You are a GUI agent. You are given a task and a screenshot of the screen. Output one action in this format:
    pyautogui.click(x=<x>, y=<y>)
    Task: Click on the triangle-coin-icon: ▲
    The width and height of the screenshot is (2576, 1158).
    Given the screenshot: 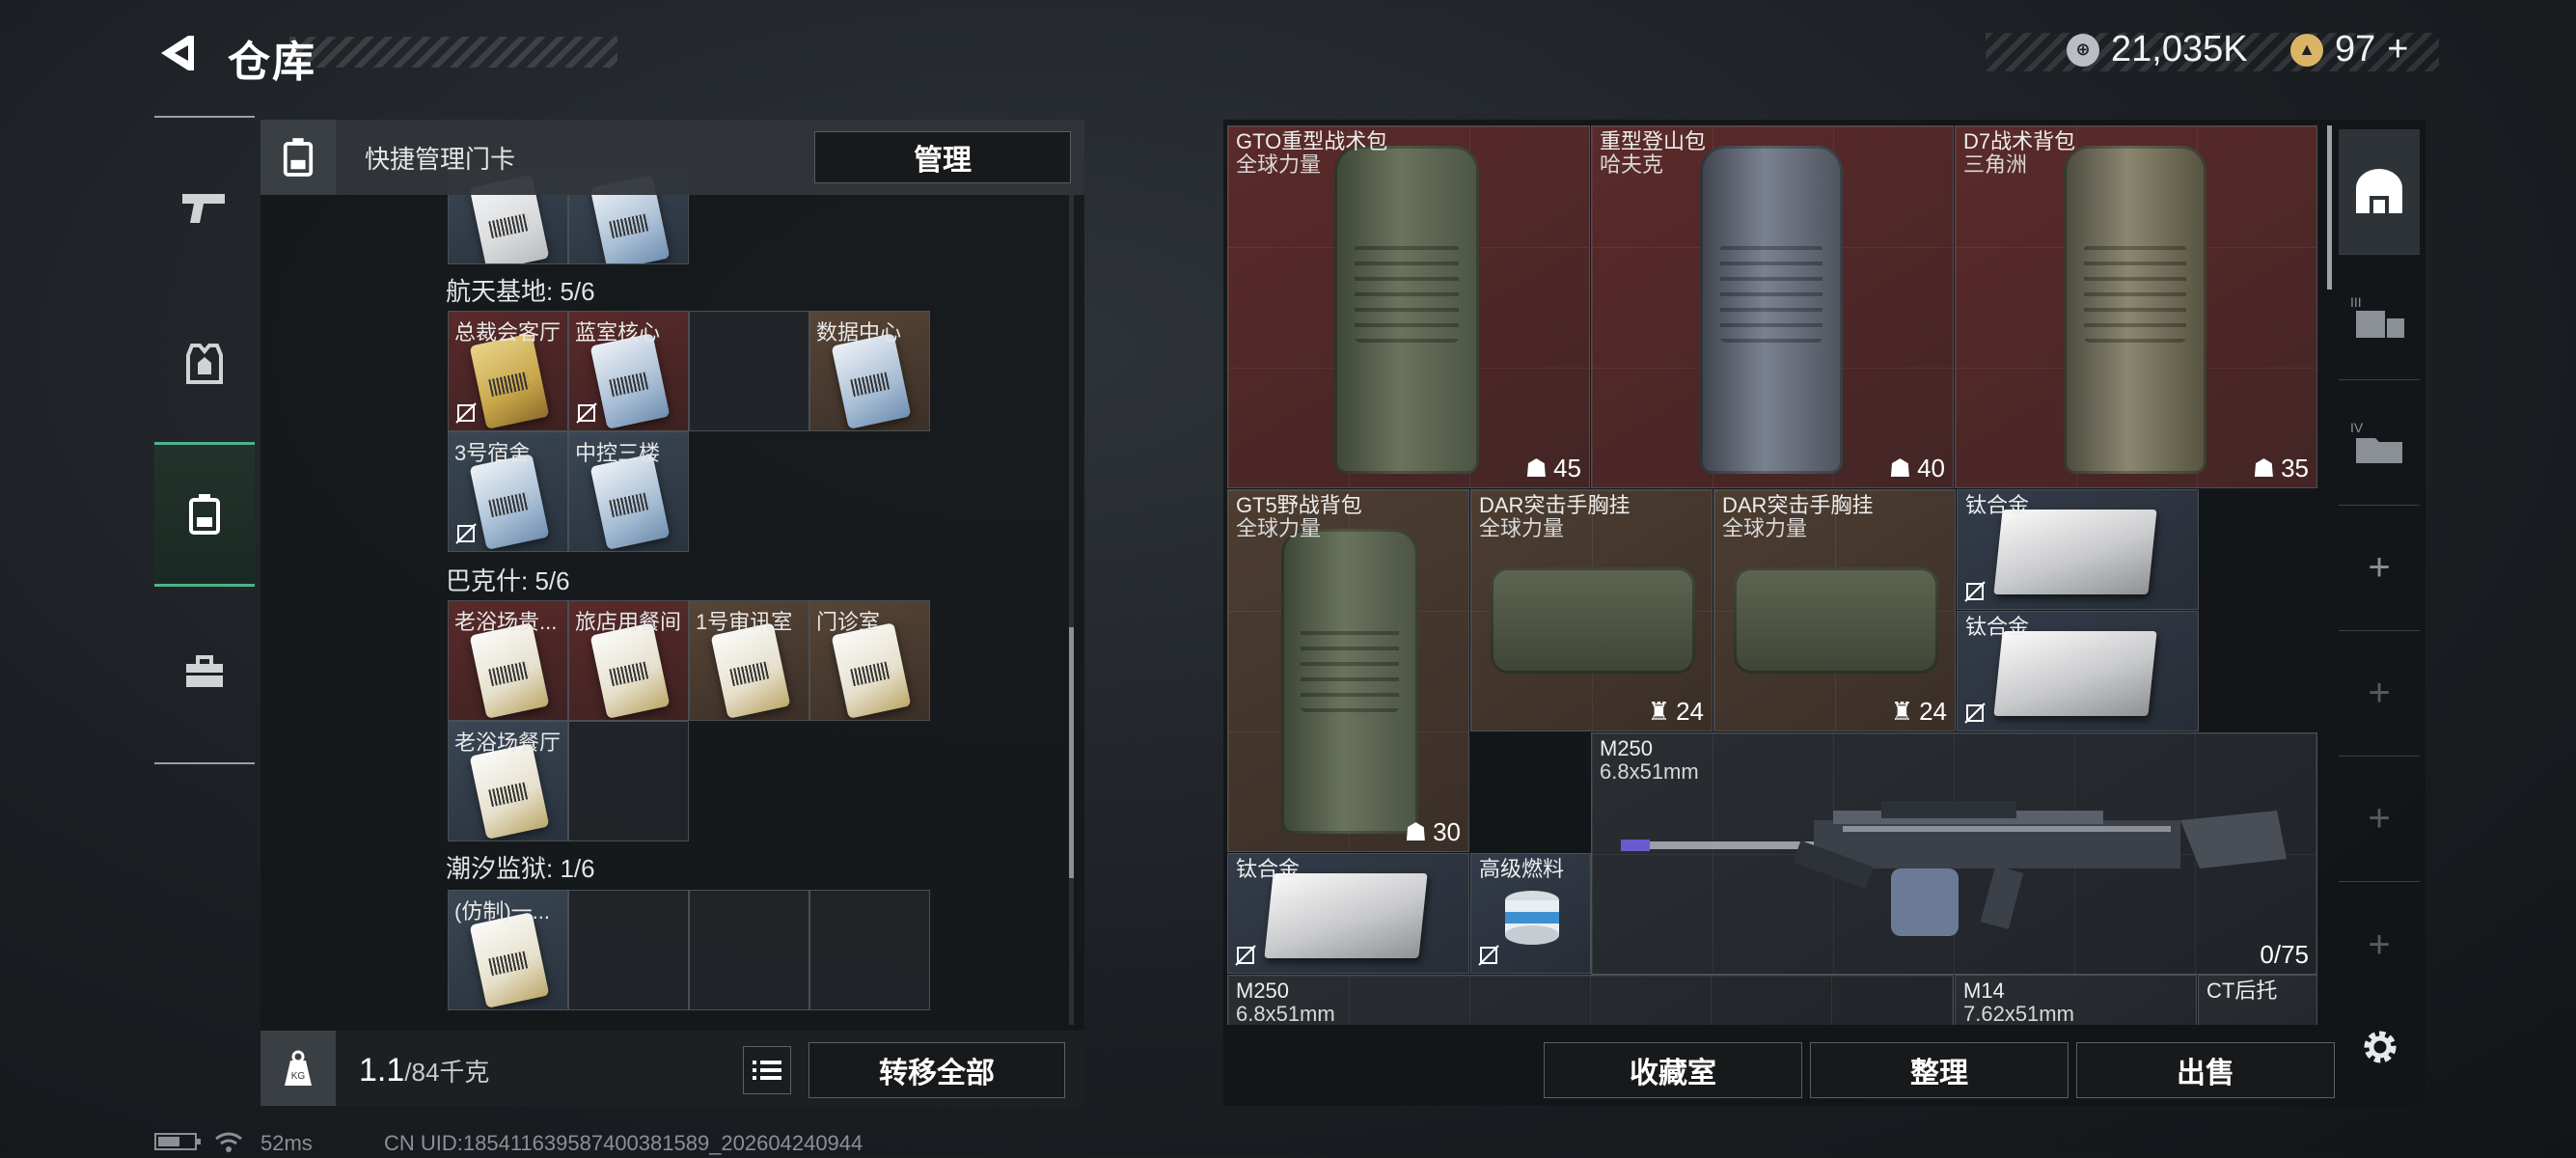 What is the action you would take?
    pyautogui.click(x=2307, y=50)
    